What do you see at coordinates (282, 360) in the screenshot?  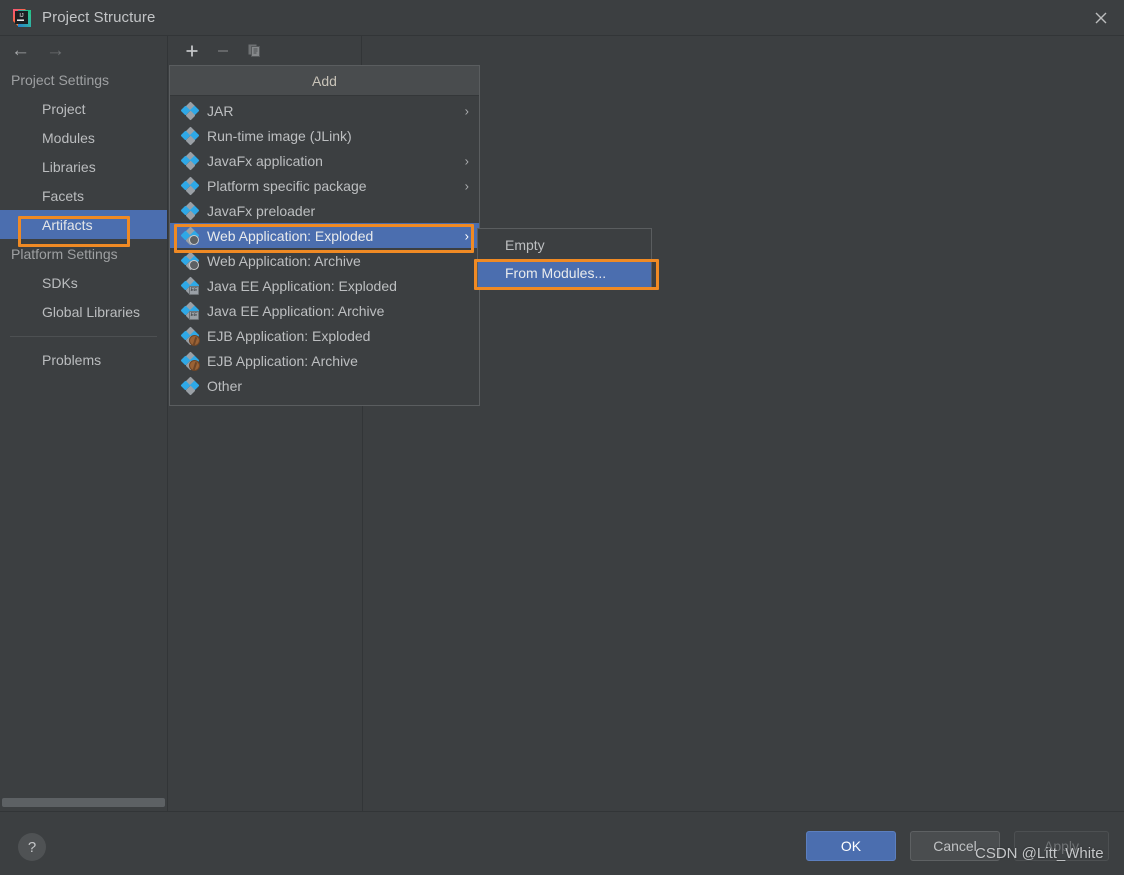 I see `menu-item-label: EJB Application: Archive` at bounding box center [282, 360].